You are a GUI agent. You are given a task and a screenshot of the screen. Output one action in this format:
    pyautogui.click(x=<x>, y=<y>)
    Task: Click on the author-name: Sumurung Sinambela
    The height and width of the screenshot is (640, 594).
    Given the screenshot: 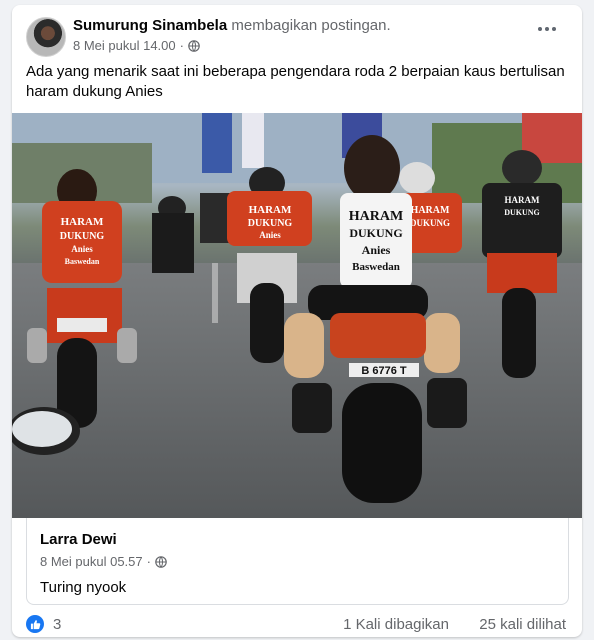 What is the action you would take?
    pyautogui.click(x=150, y=25)
    